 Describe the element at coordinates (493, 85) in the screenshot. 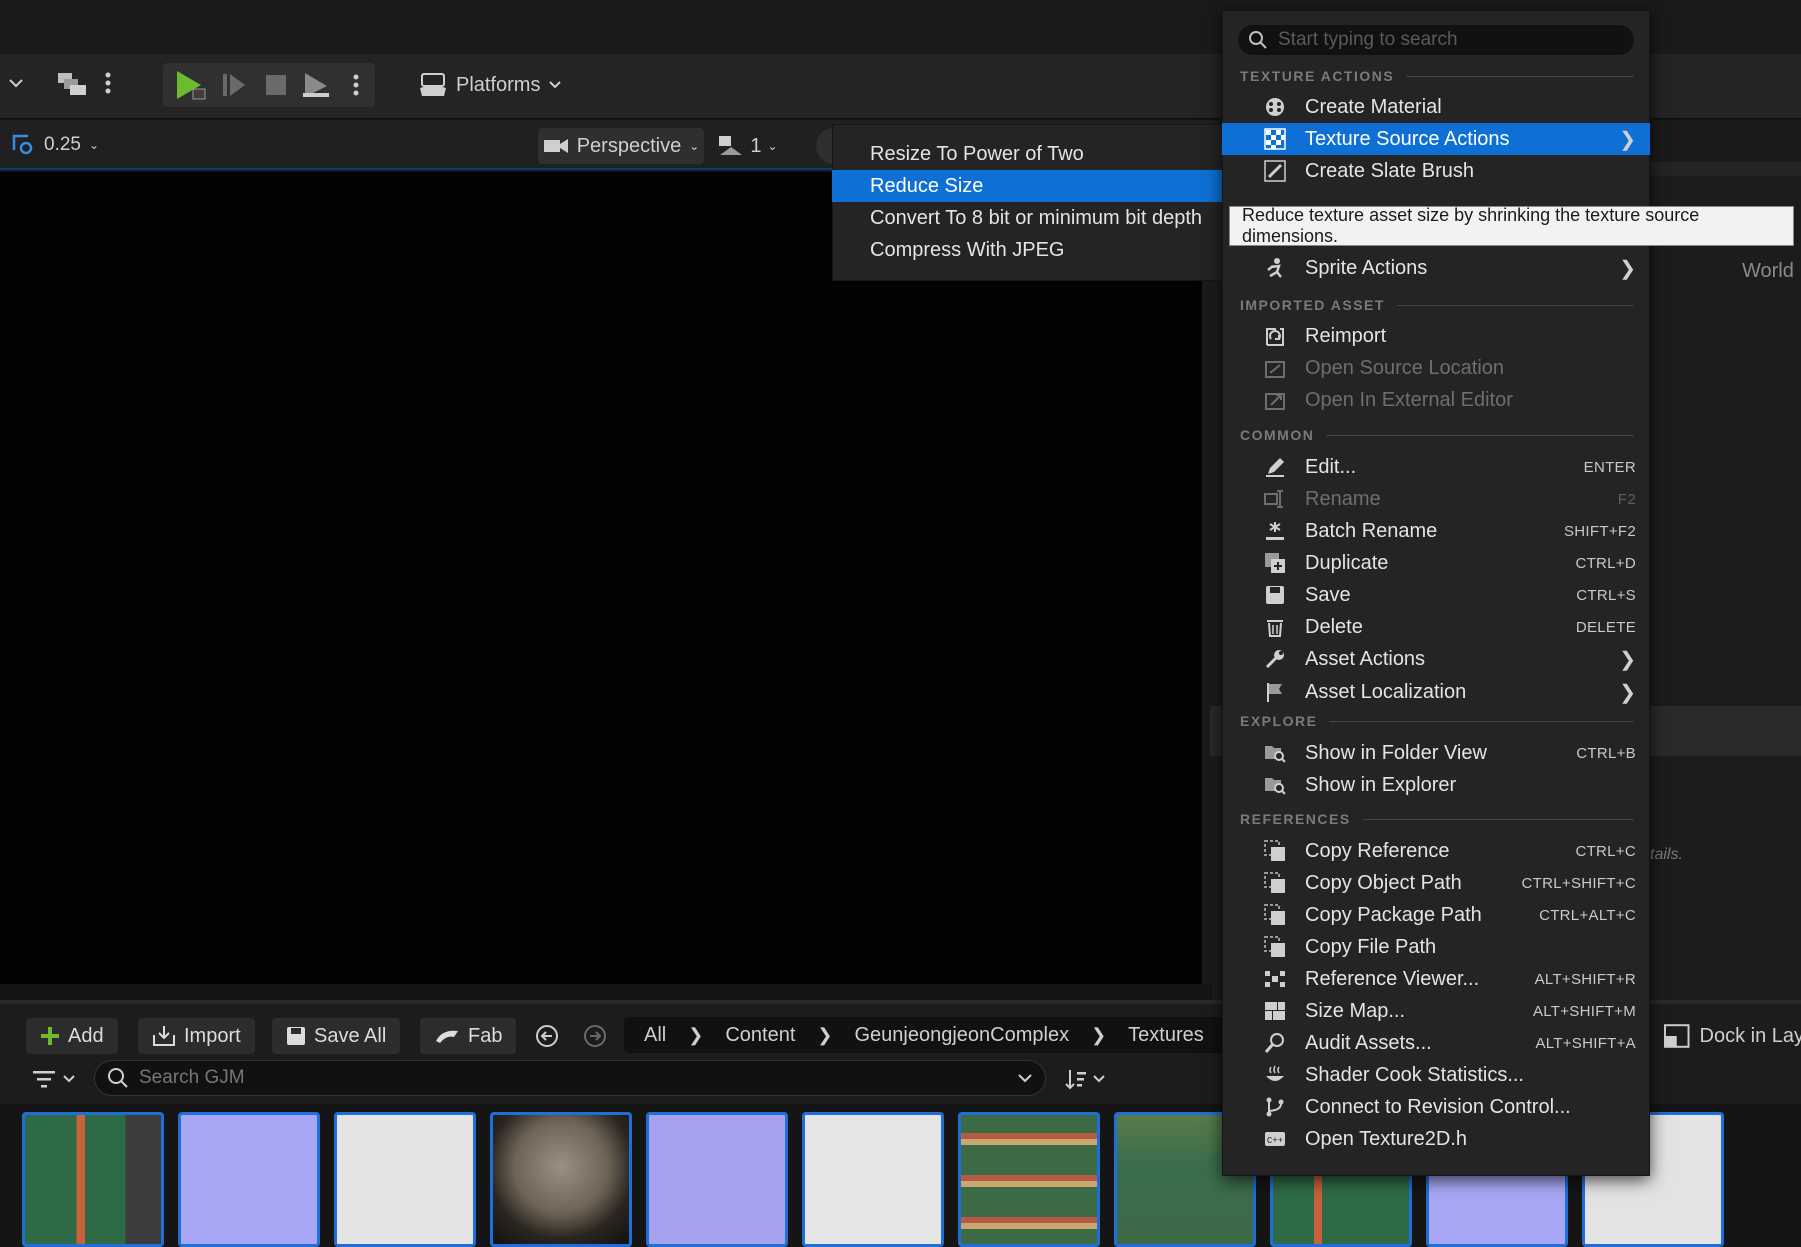

I see `platforms-button: Platforms` at that location.